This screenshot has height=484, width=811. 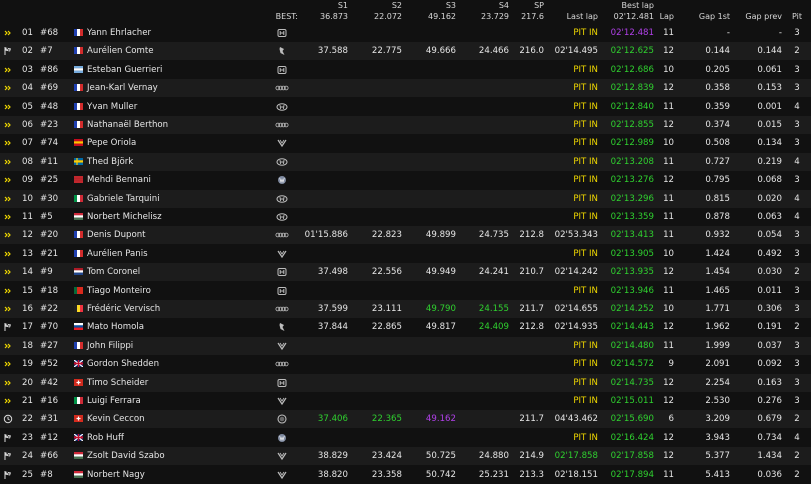 What do you see at coordinates (27, 235) in the screenshot?
I see `position: 12` at bounding box center [27, 235].